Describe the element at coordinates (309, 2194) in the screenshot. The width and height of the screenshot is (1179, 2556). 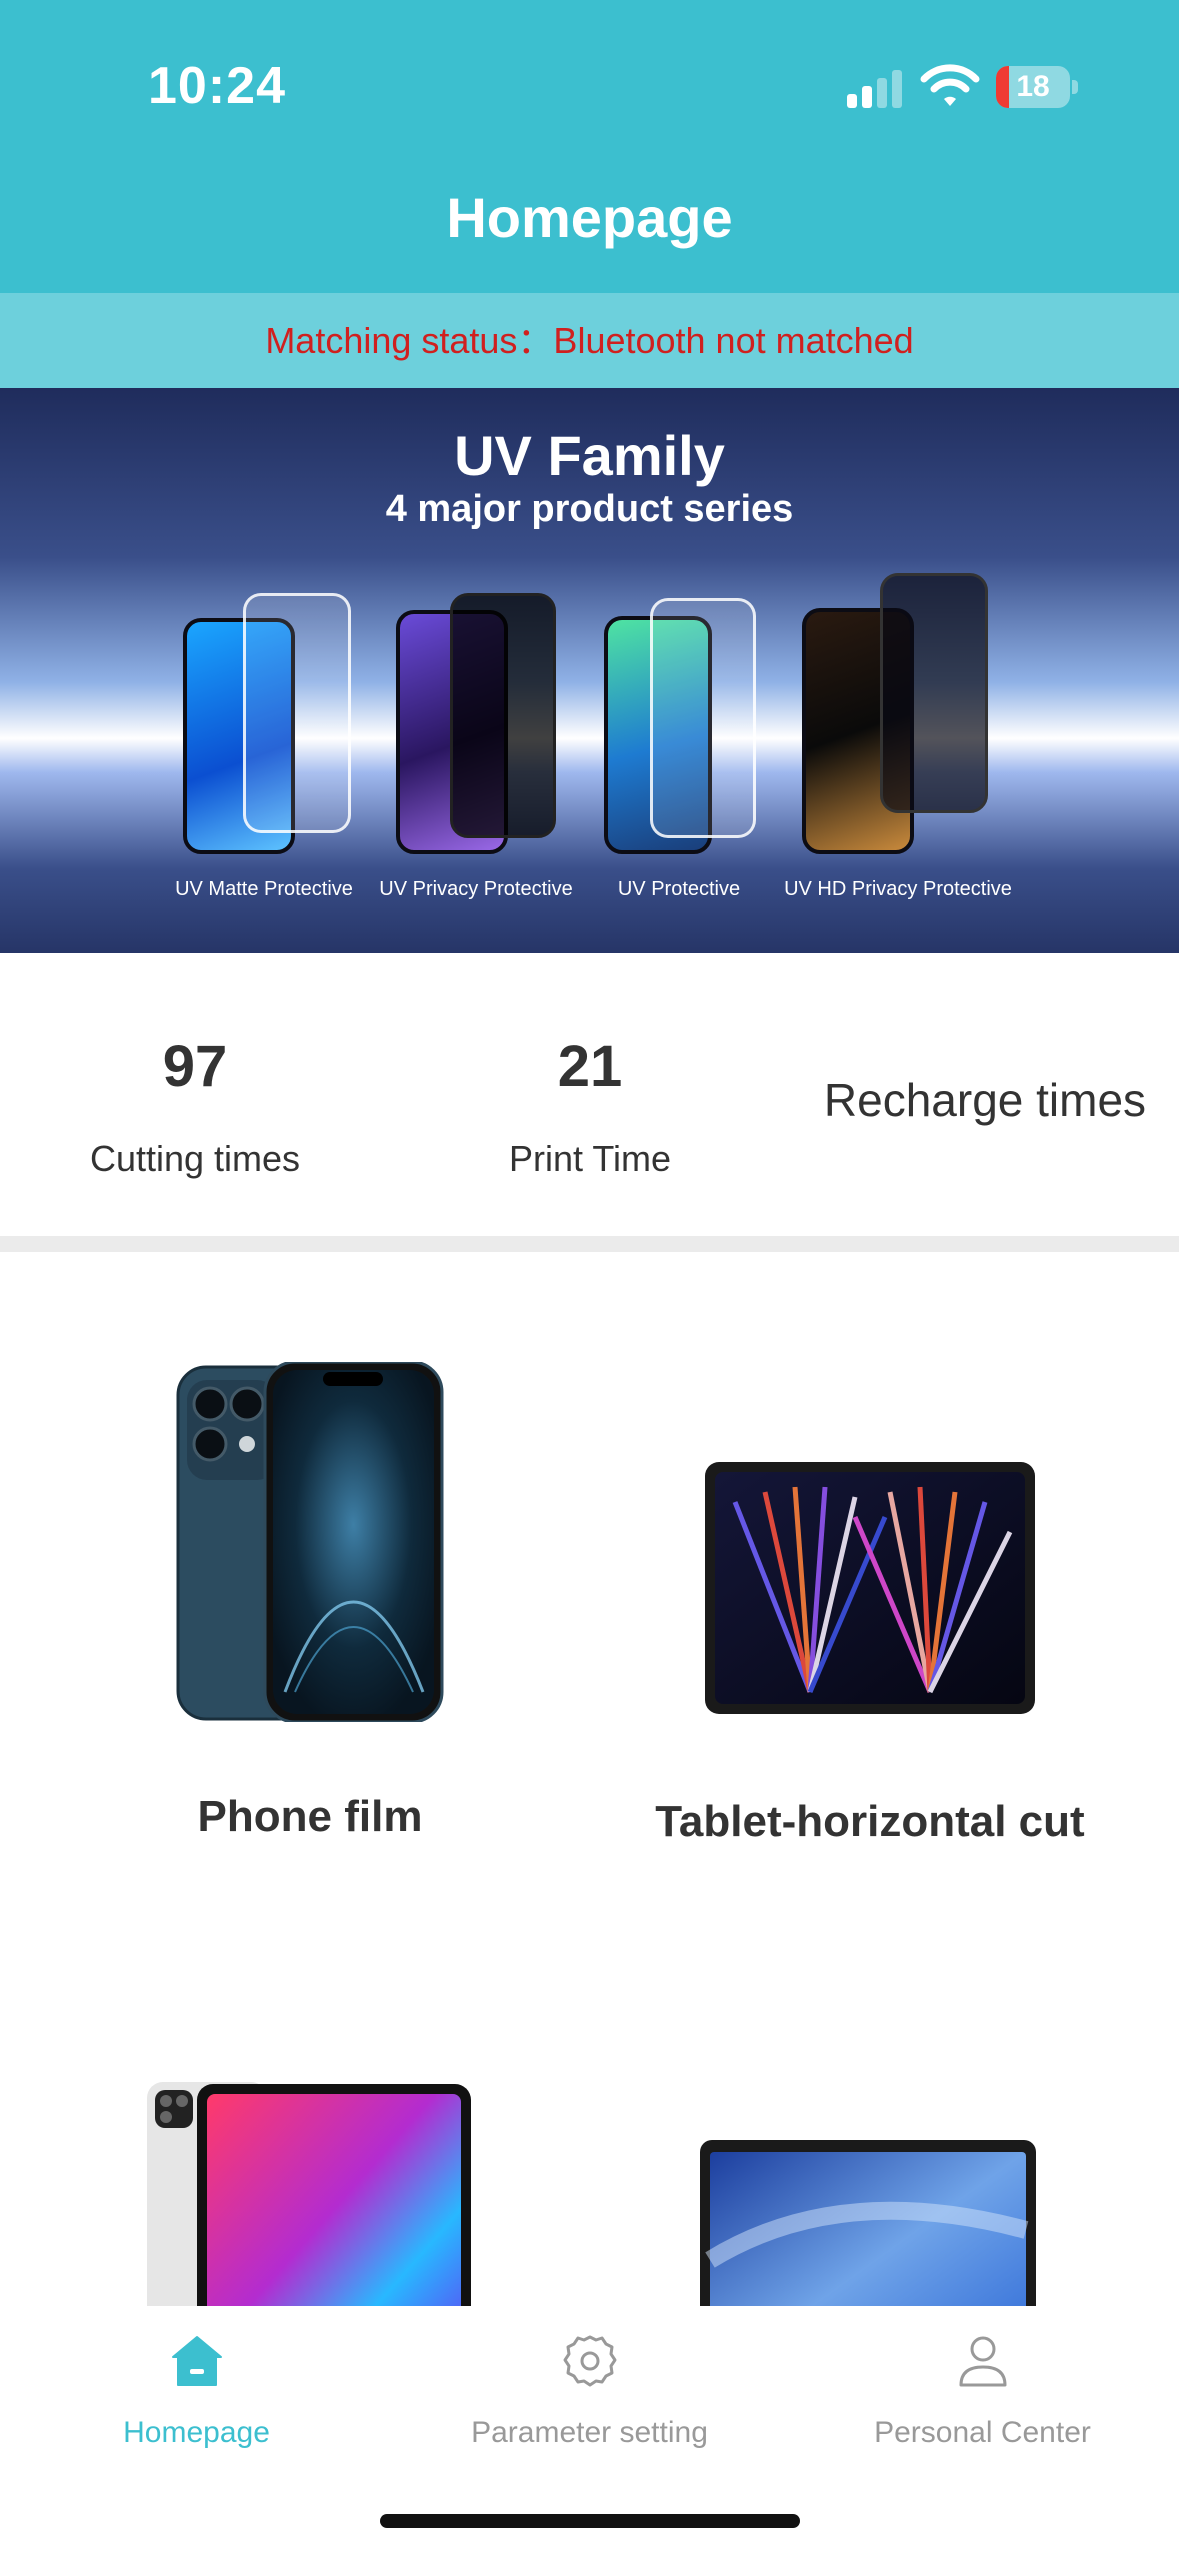
I see `ipad-image` at that location.